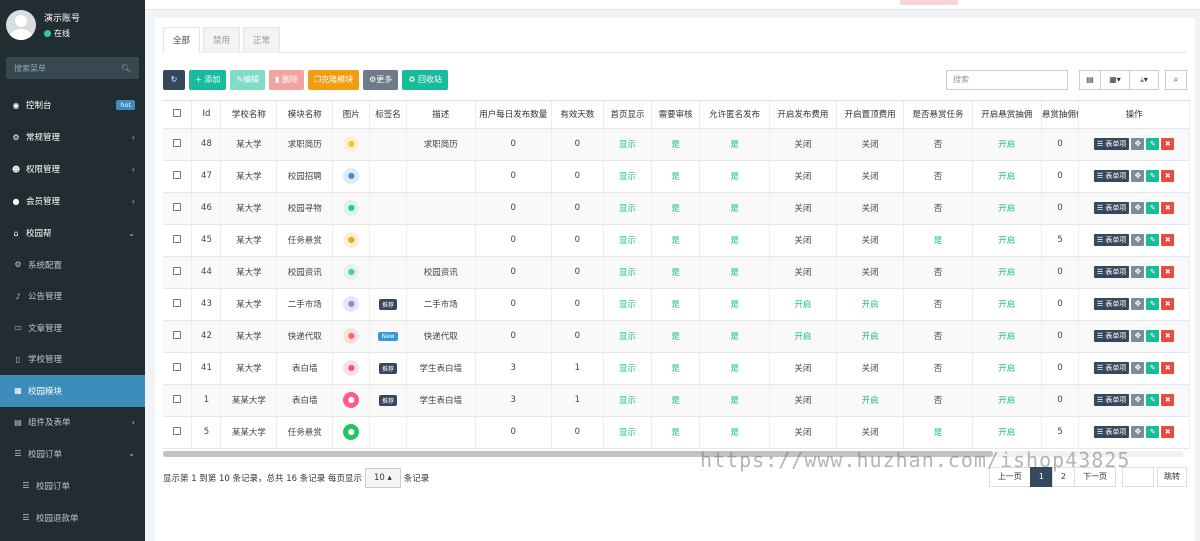  Describe the element at coordinates (1007, 80) in the screenshot. I see `table-search-input: 搜索` at that location.